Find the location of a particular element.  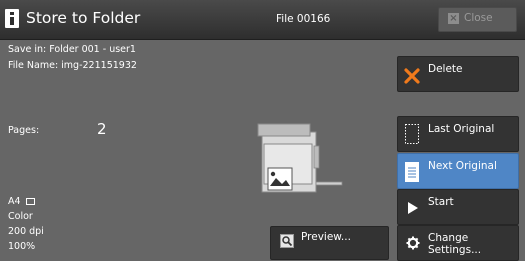

info-icon is located at coordinates (12, 18).